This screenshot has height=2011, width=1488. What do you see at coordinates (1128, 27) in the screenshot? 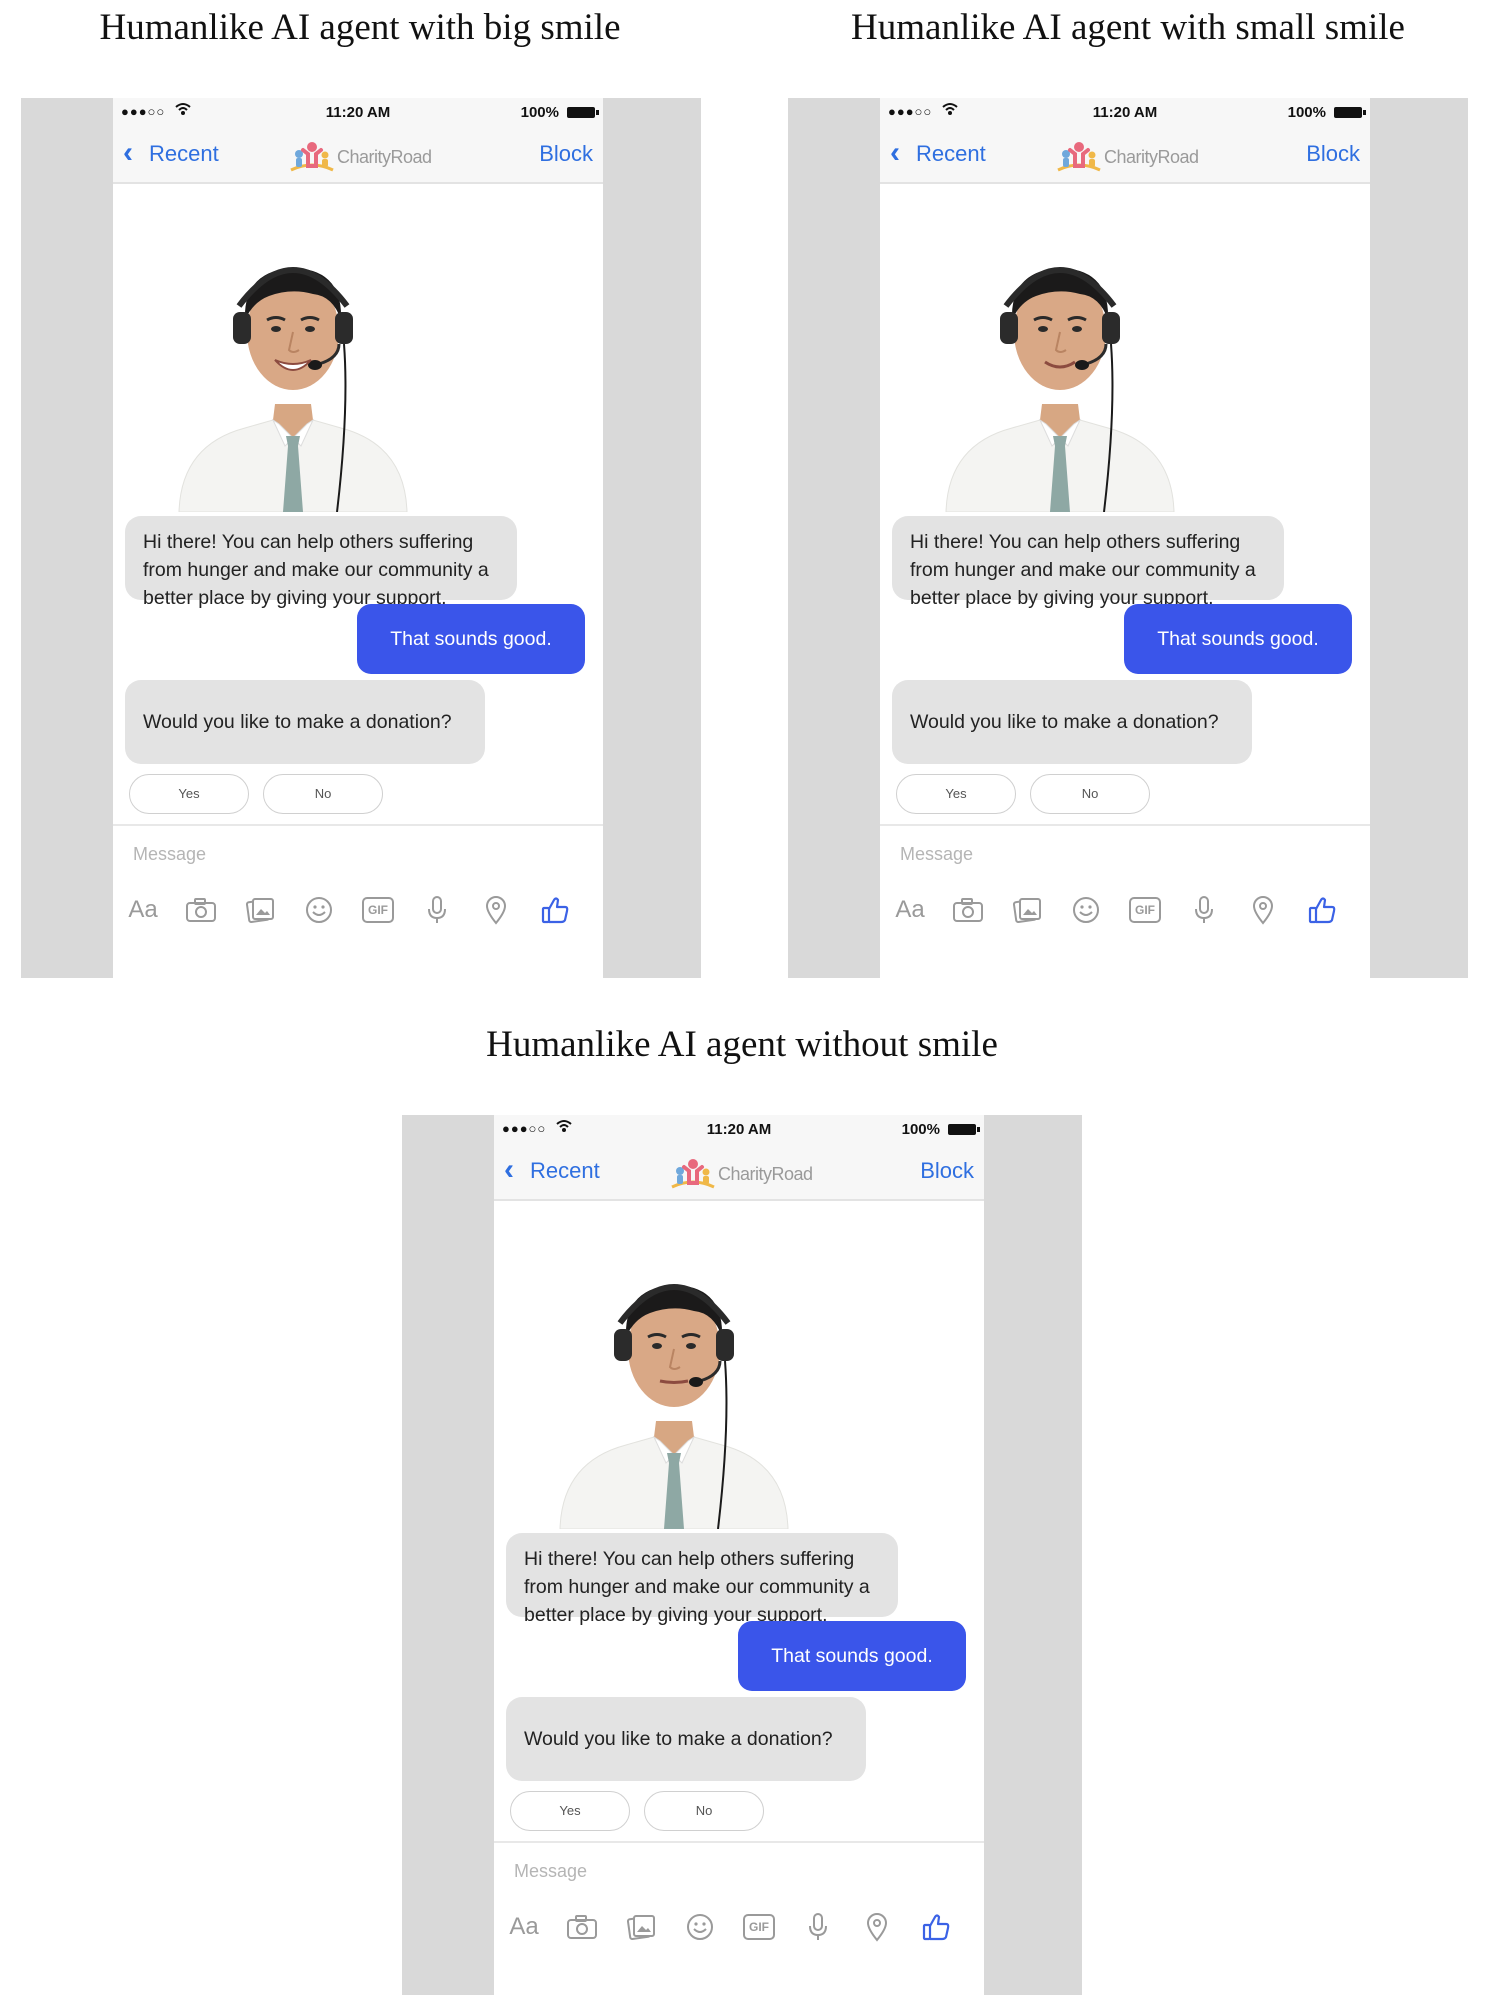
I see `caption-small-smile: Humanlike AI agent with small smile` at bounding box center [1128, 27].